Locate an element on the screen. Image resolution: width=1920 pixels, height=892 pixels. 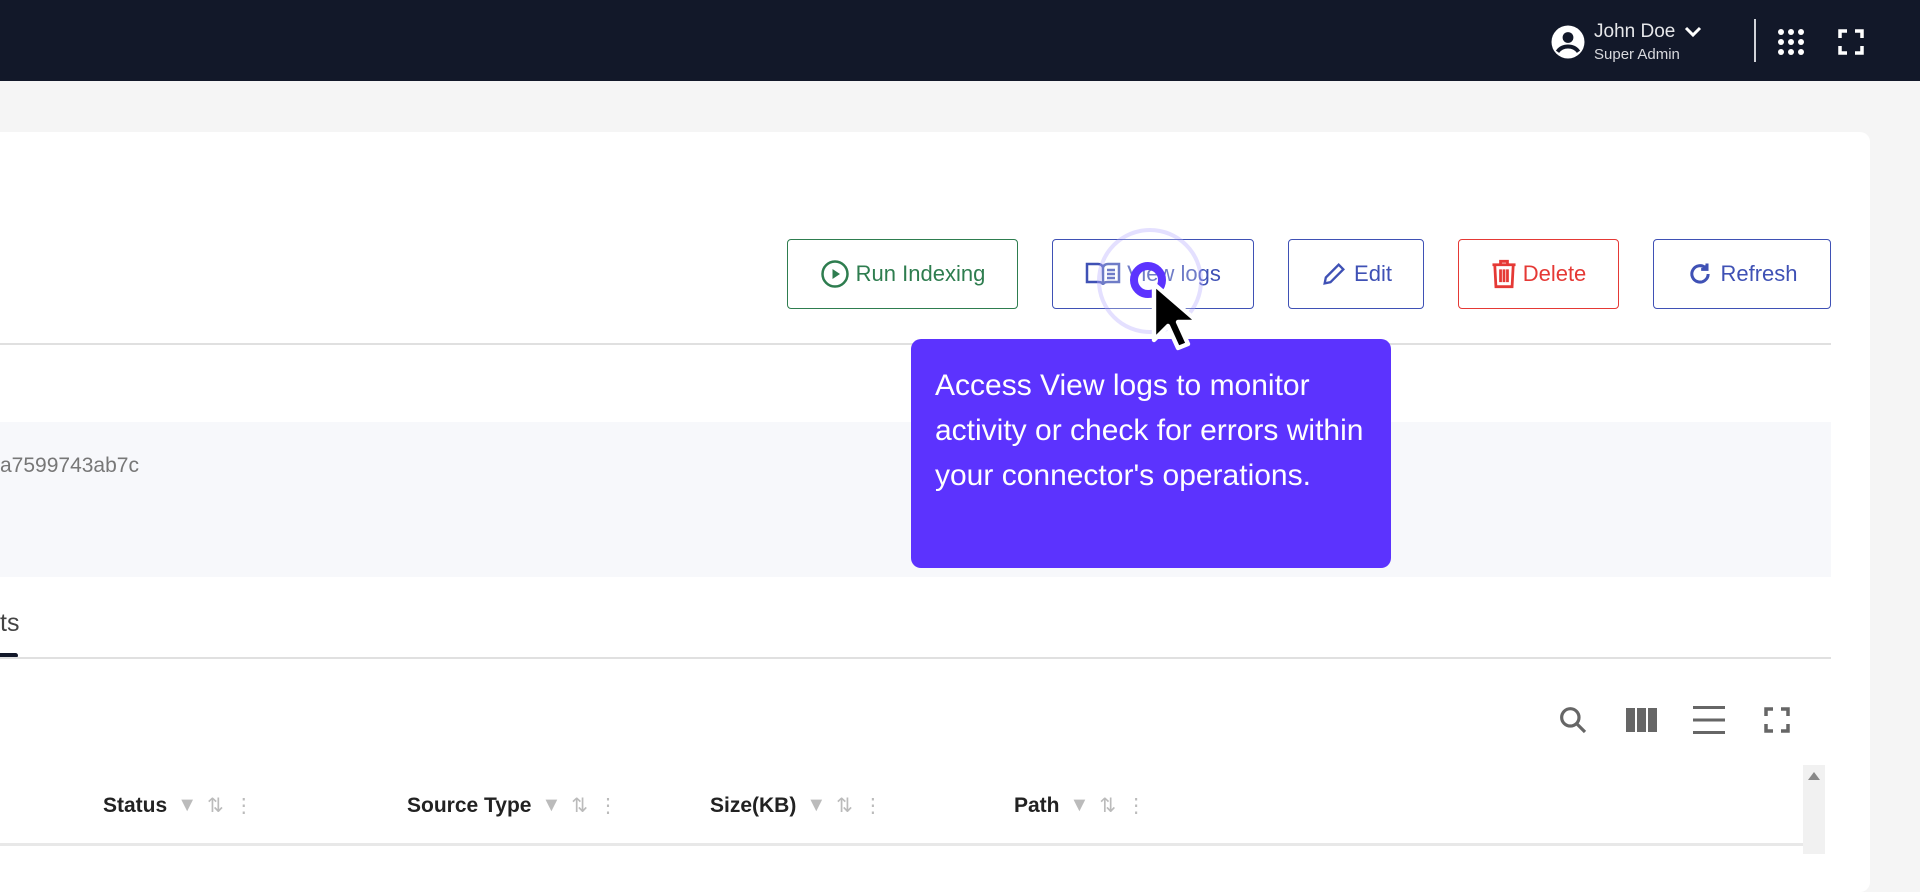
play-circle-icon is located at coordinates (834, 274).